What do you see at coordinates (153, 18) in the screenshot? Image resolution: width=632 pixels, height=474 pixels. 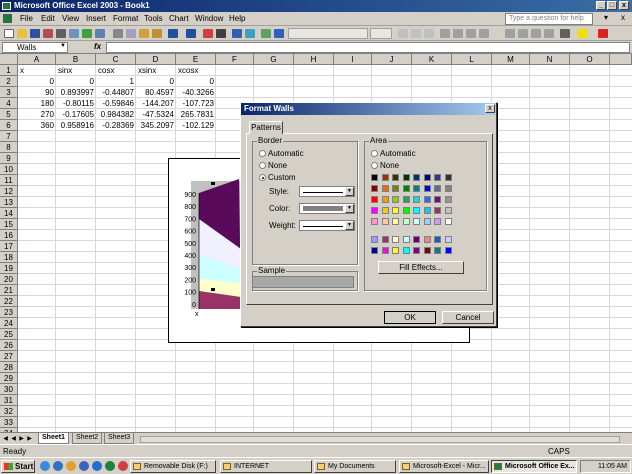 I see `menu-tools: Tools` at bounding box center [153, 18].